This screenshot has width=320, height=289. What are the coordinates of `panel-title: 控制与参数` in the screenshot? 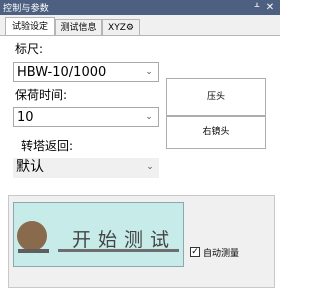 It's located at (26, 9).